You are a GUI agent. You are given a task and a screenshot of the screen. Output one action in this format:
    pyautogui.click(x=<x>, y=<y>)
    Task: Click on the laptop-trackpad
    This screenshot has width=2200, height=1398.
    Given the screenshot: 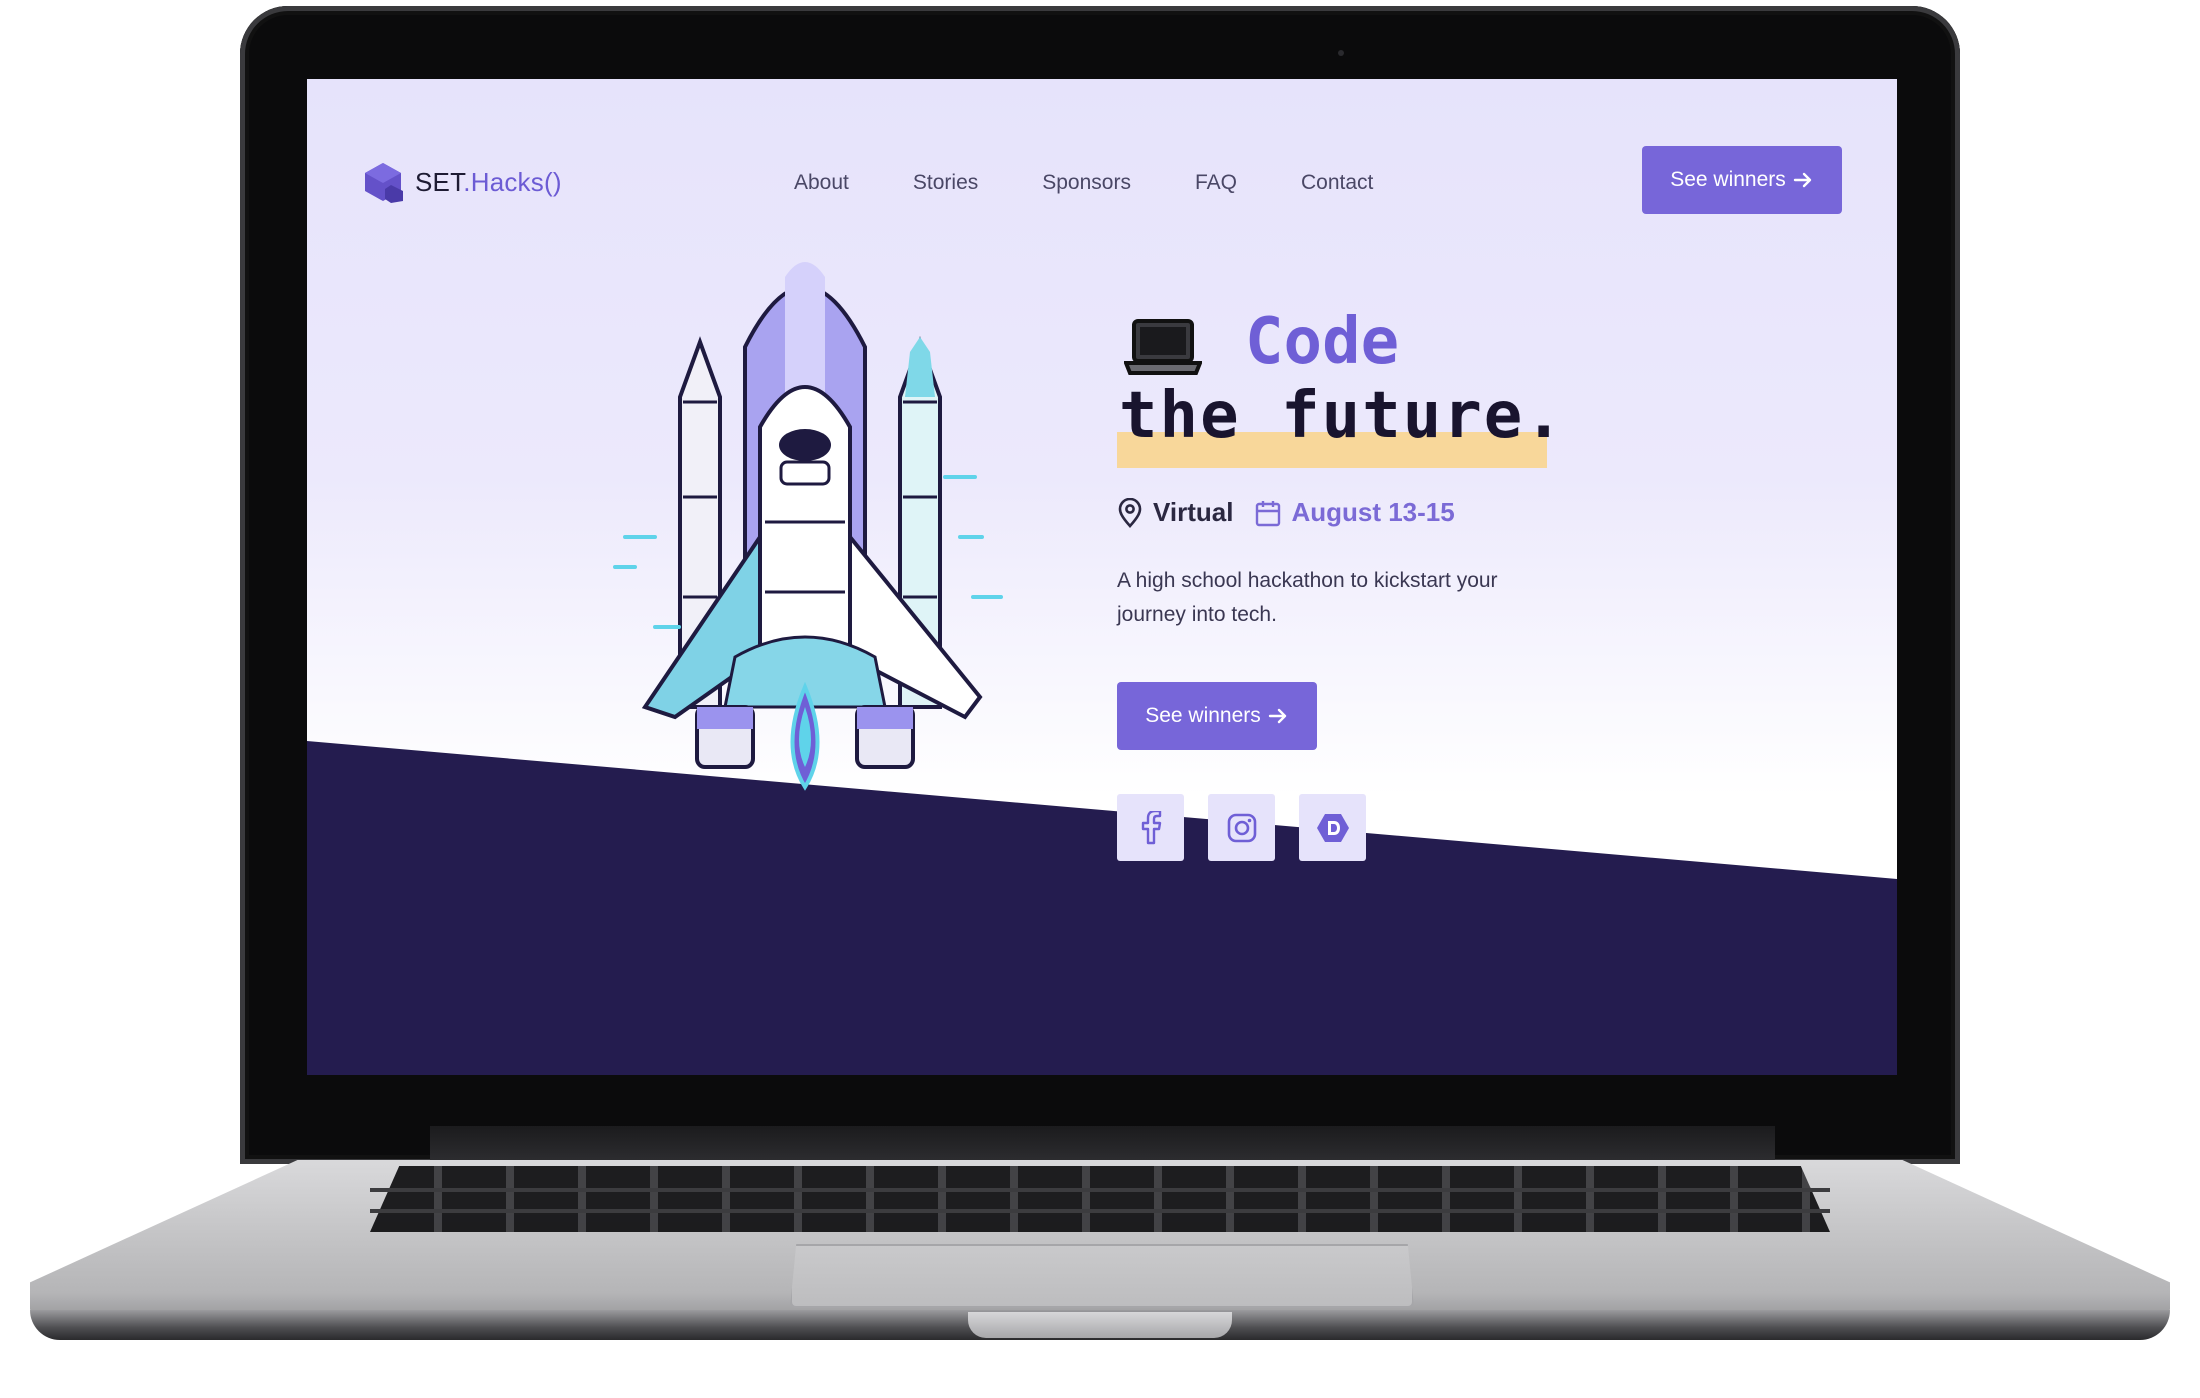 What is the action you would take?
    pyautogui.click(x=1102, y=1276)
    